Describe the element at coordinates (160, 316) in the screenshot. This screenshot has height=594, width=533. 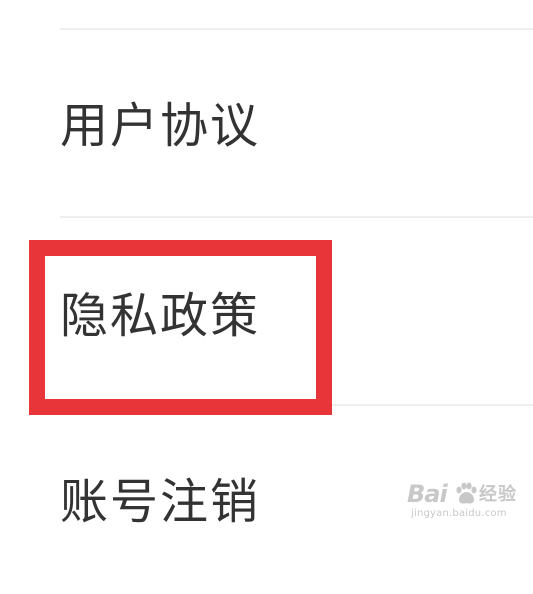
I see `menu-item-label: 隐私政策` at that location.